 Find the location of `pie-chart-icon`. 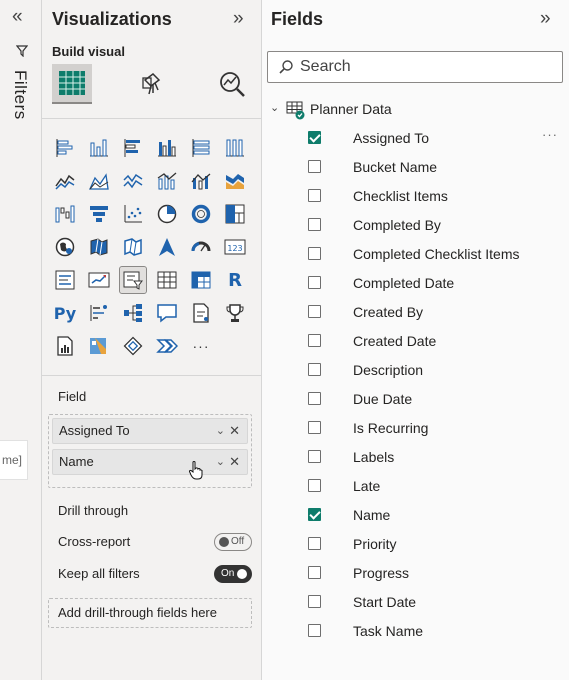

pie-chart-icon is located at coordinates (167, 214).